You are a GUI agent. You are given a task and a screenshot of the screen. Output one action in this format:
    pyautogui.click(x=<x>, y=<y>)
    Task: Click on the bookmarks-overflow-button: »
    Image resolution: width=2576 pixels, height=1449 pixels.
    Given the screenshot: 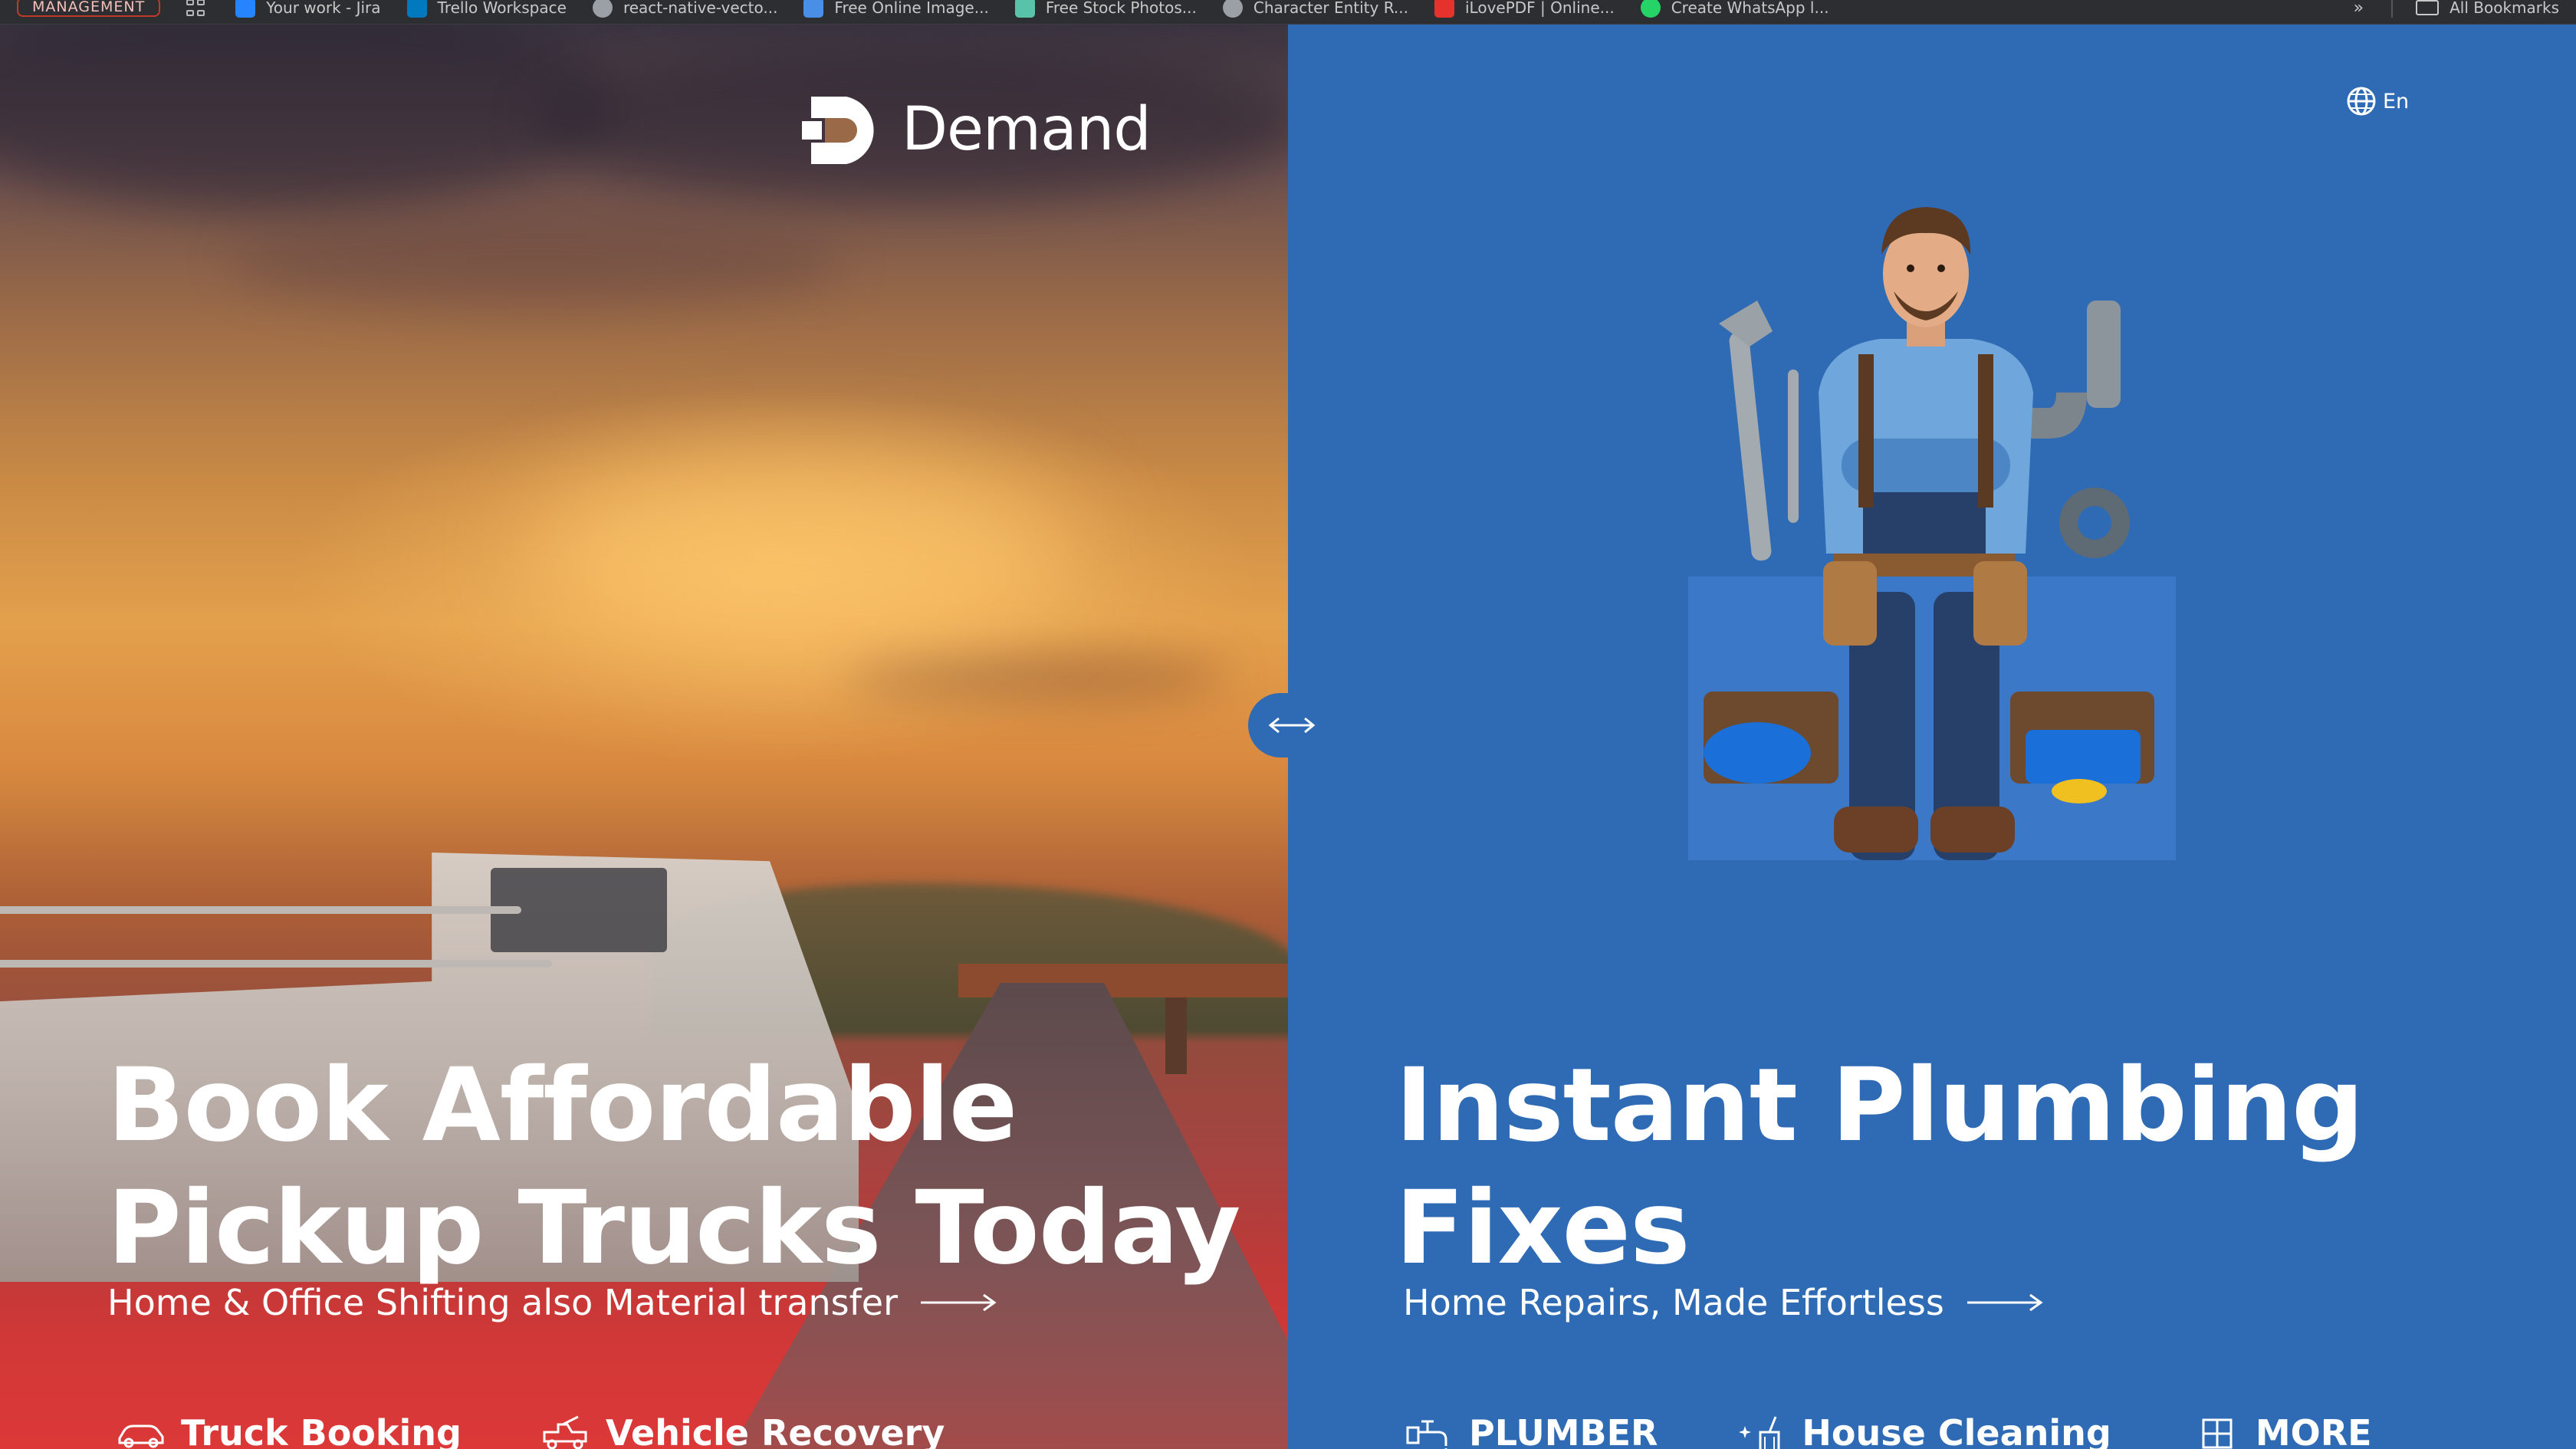 What is the action you would take?
    pyautogui.click(x=2359, y=9)
    